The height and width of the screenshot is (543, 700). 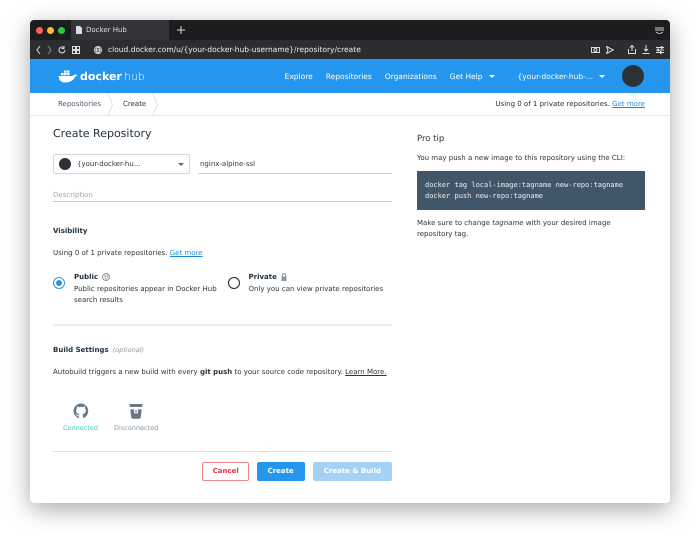 I want to click on forward-icon, so click(x=49, y=50).